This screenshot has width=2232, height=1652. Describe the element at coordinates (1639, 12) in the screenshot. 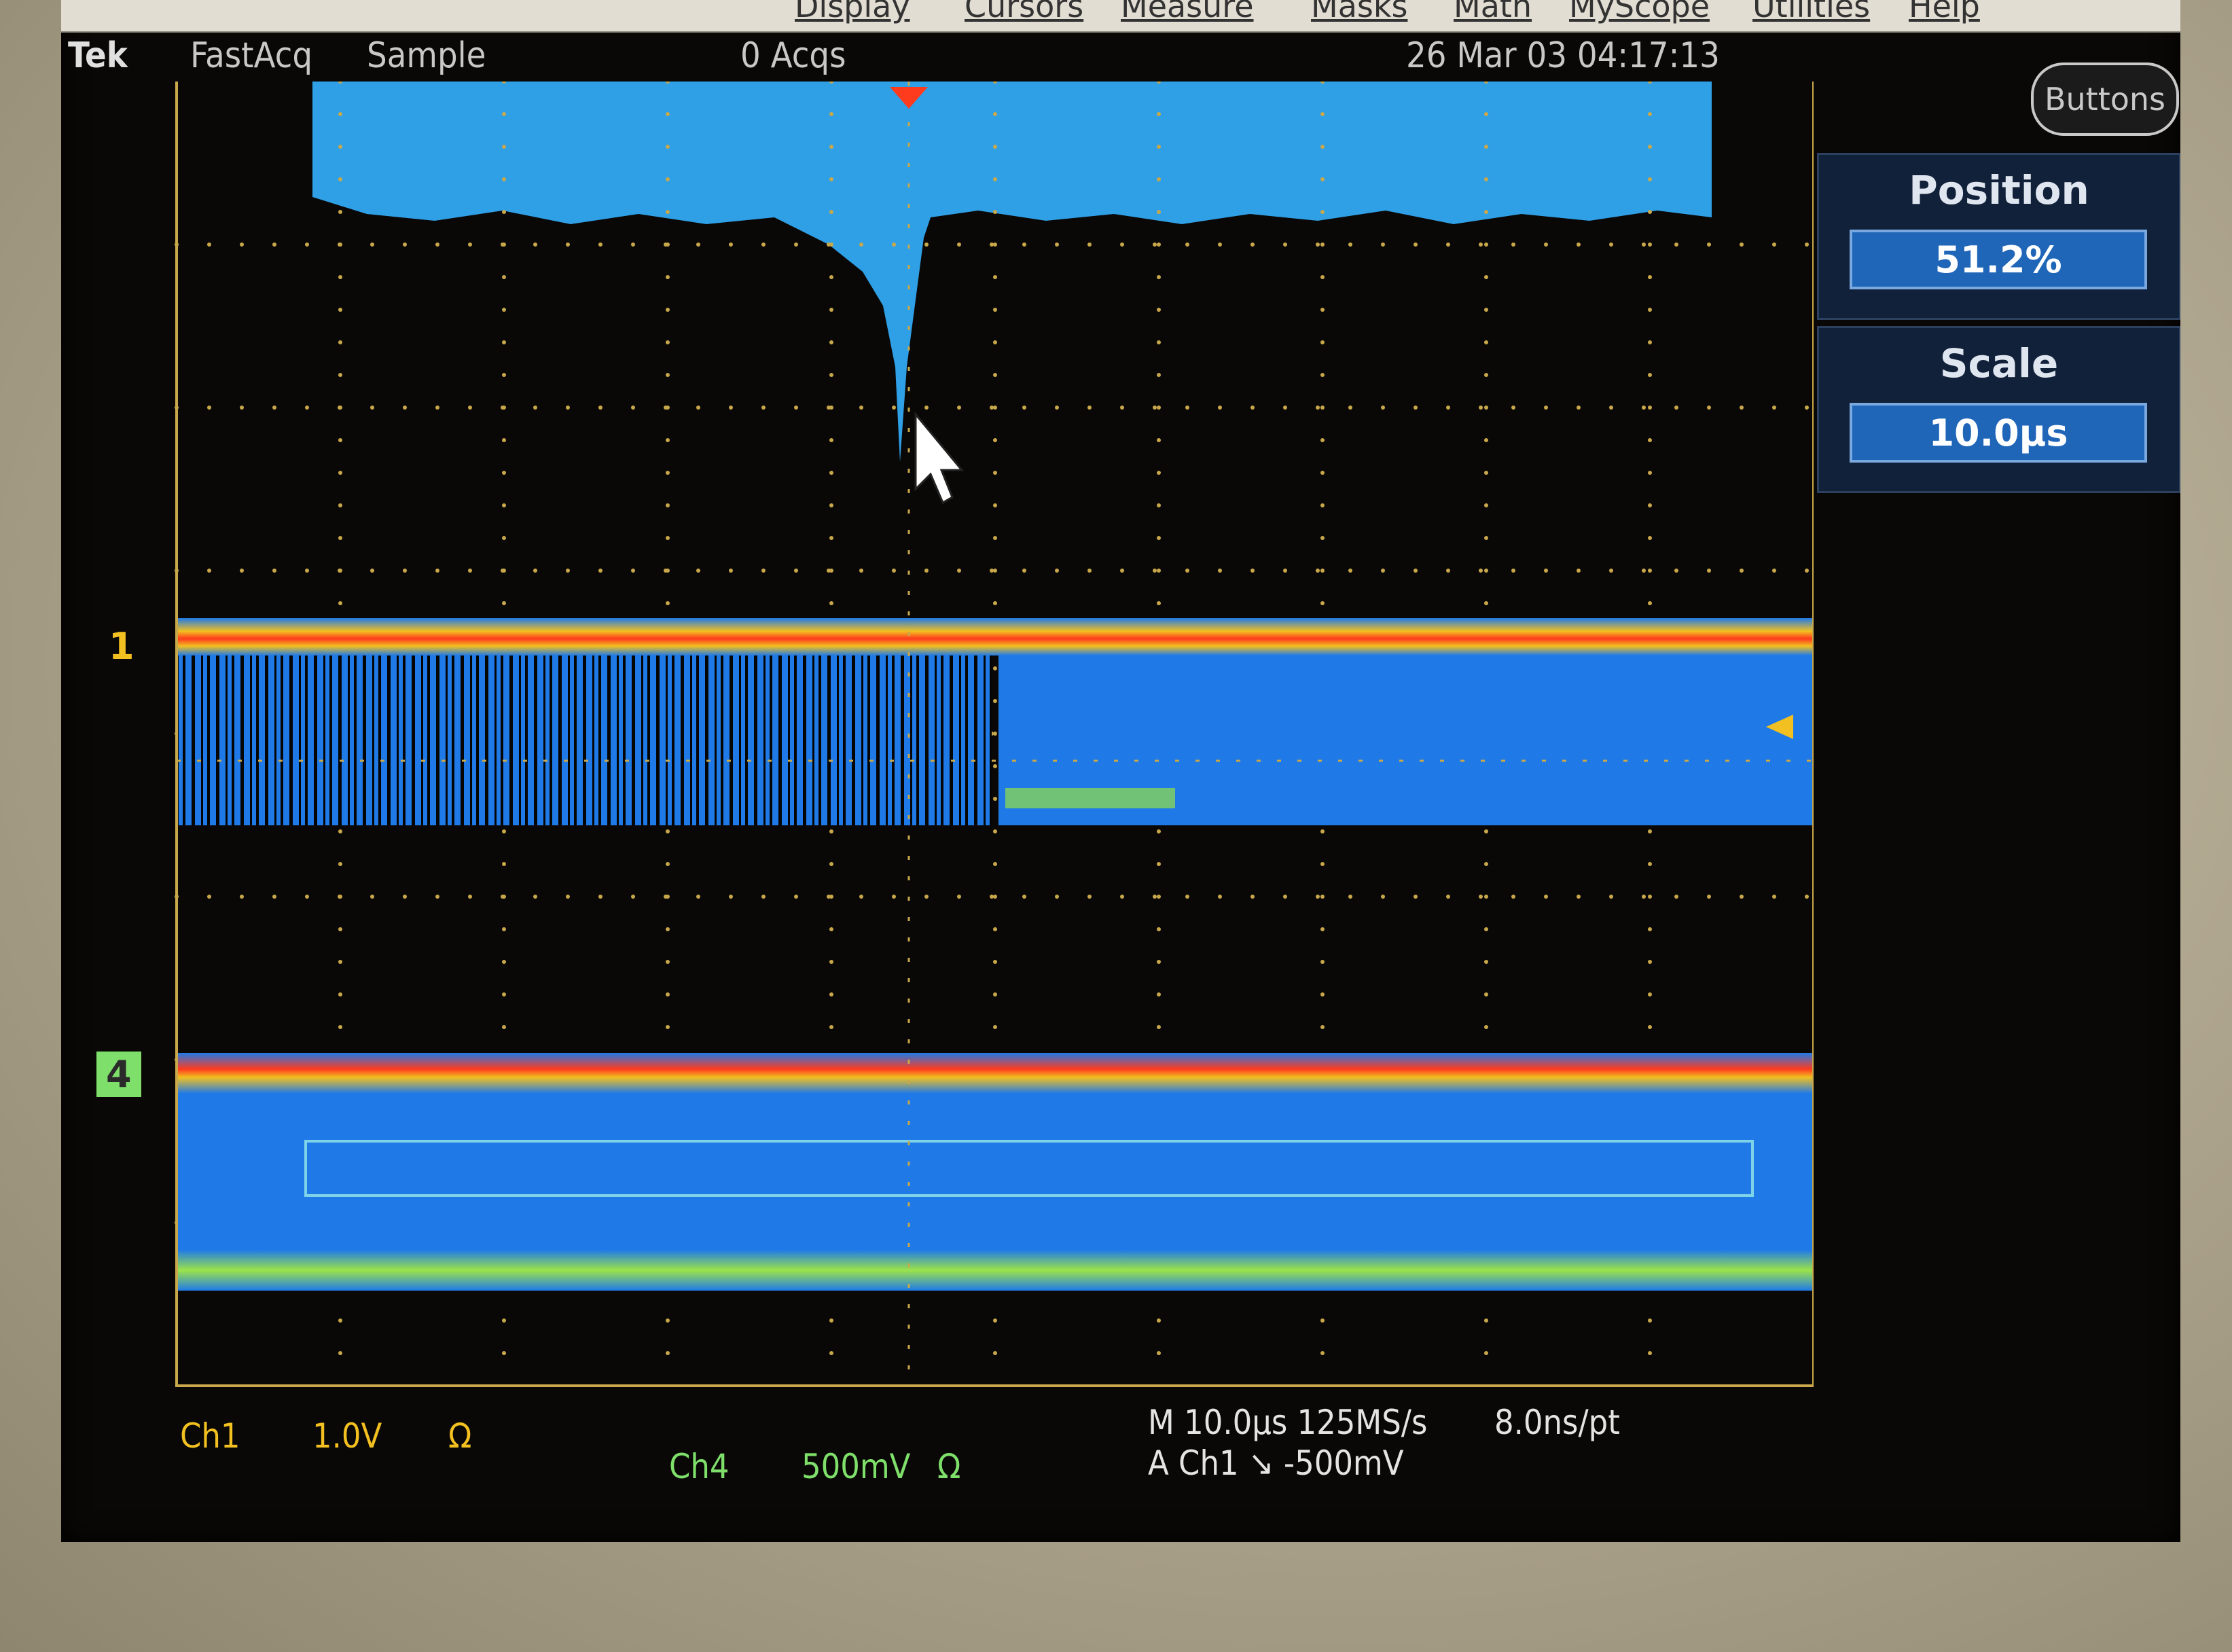

I see `menu-myscope: MyScope` at that location.